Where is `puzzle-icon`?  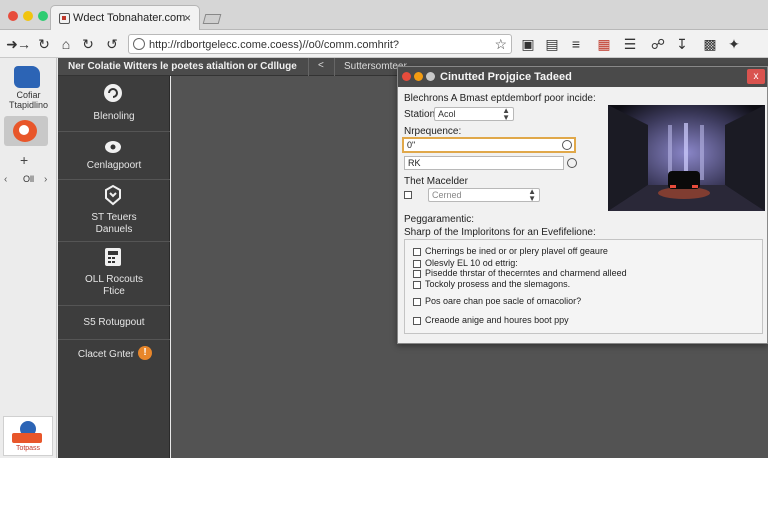
puzzle-icon is located at coordinates (113, 195).